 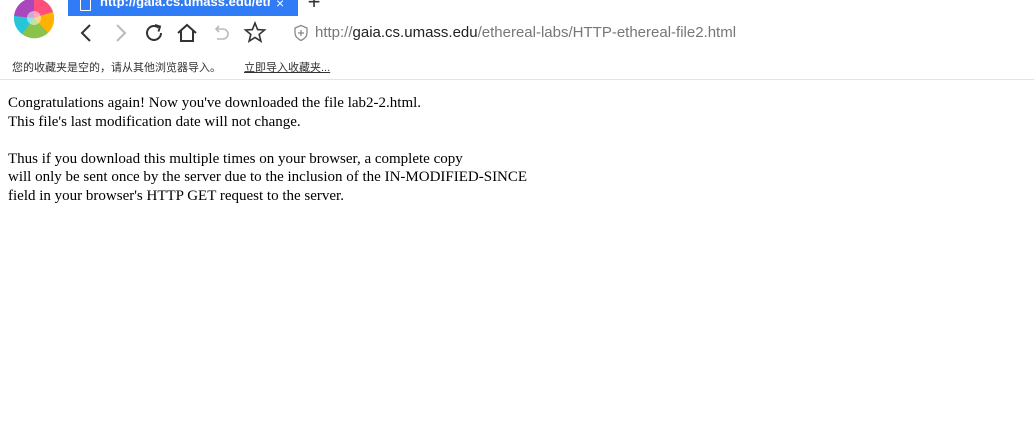 What do you see at coordinates (116, 68) in the screenshot?
I see `bookmarks-empty-notice: 您的收藏夹是空的，请从其他浏览器导入。` at bounding box center [116, 68].